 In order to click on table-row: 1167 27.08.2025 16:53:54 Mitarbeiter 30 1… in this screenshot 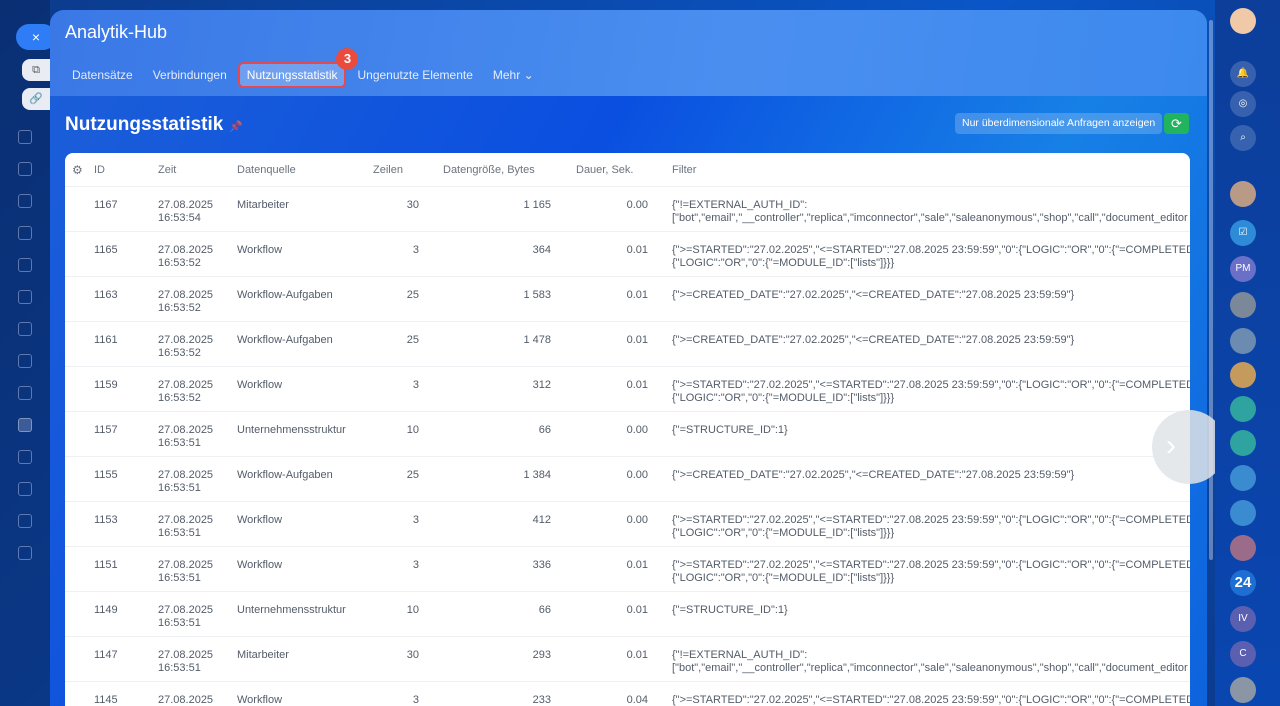, I will do `click(627, 209)`.